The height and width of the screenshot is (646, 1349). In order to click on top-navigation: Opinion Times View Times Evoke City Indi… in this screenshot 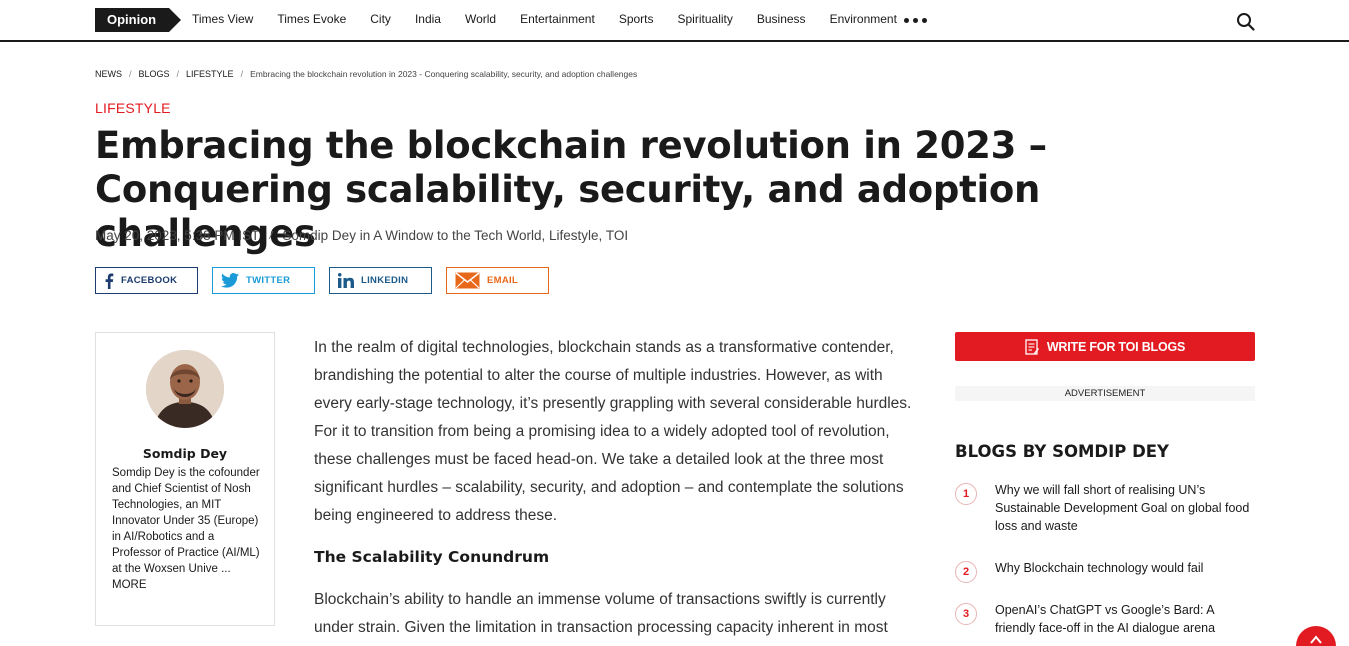, I will do `click(674, 21)`.